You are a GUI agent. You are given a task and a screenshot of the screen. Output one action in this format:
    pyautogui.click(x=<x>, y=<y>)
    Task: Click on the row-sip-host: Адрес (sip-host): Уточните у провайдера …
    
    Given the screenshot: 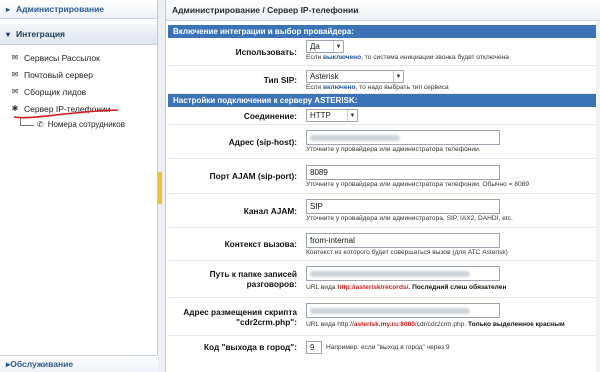 What is the action you would take?
    pyautogui.click(x=383, y=142)
    